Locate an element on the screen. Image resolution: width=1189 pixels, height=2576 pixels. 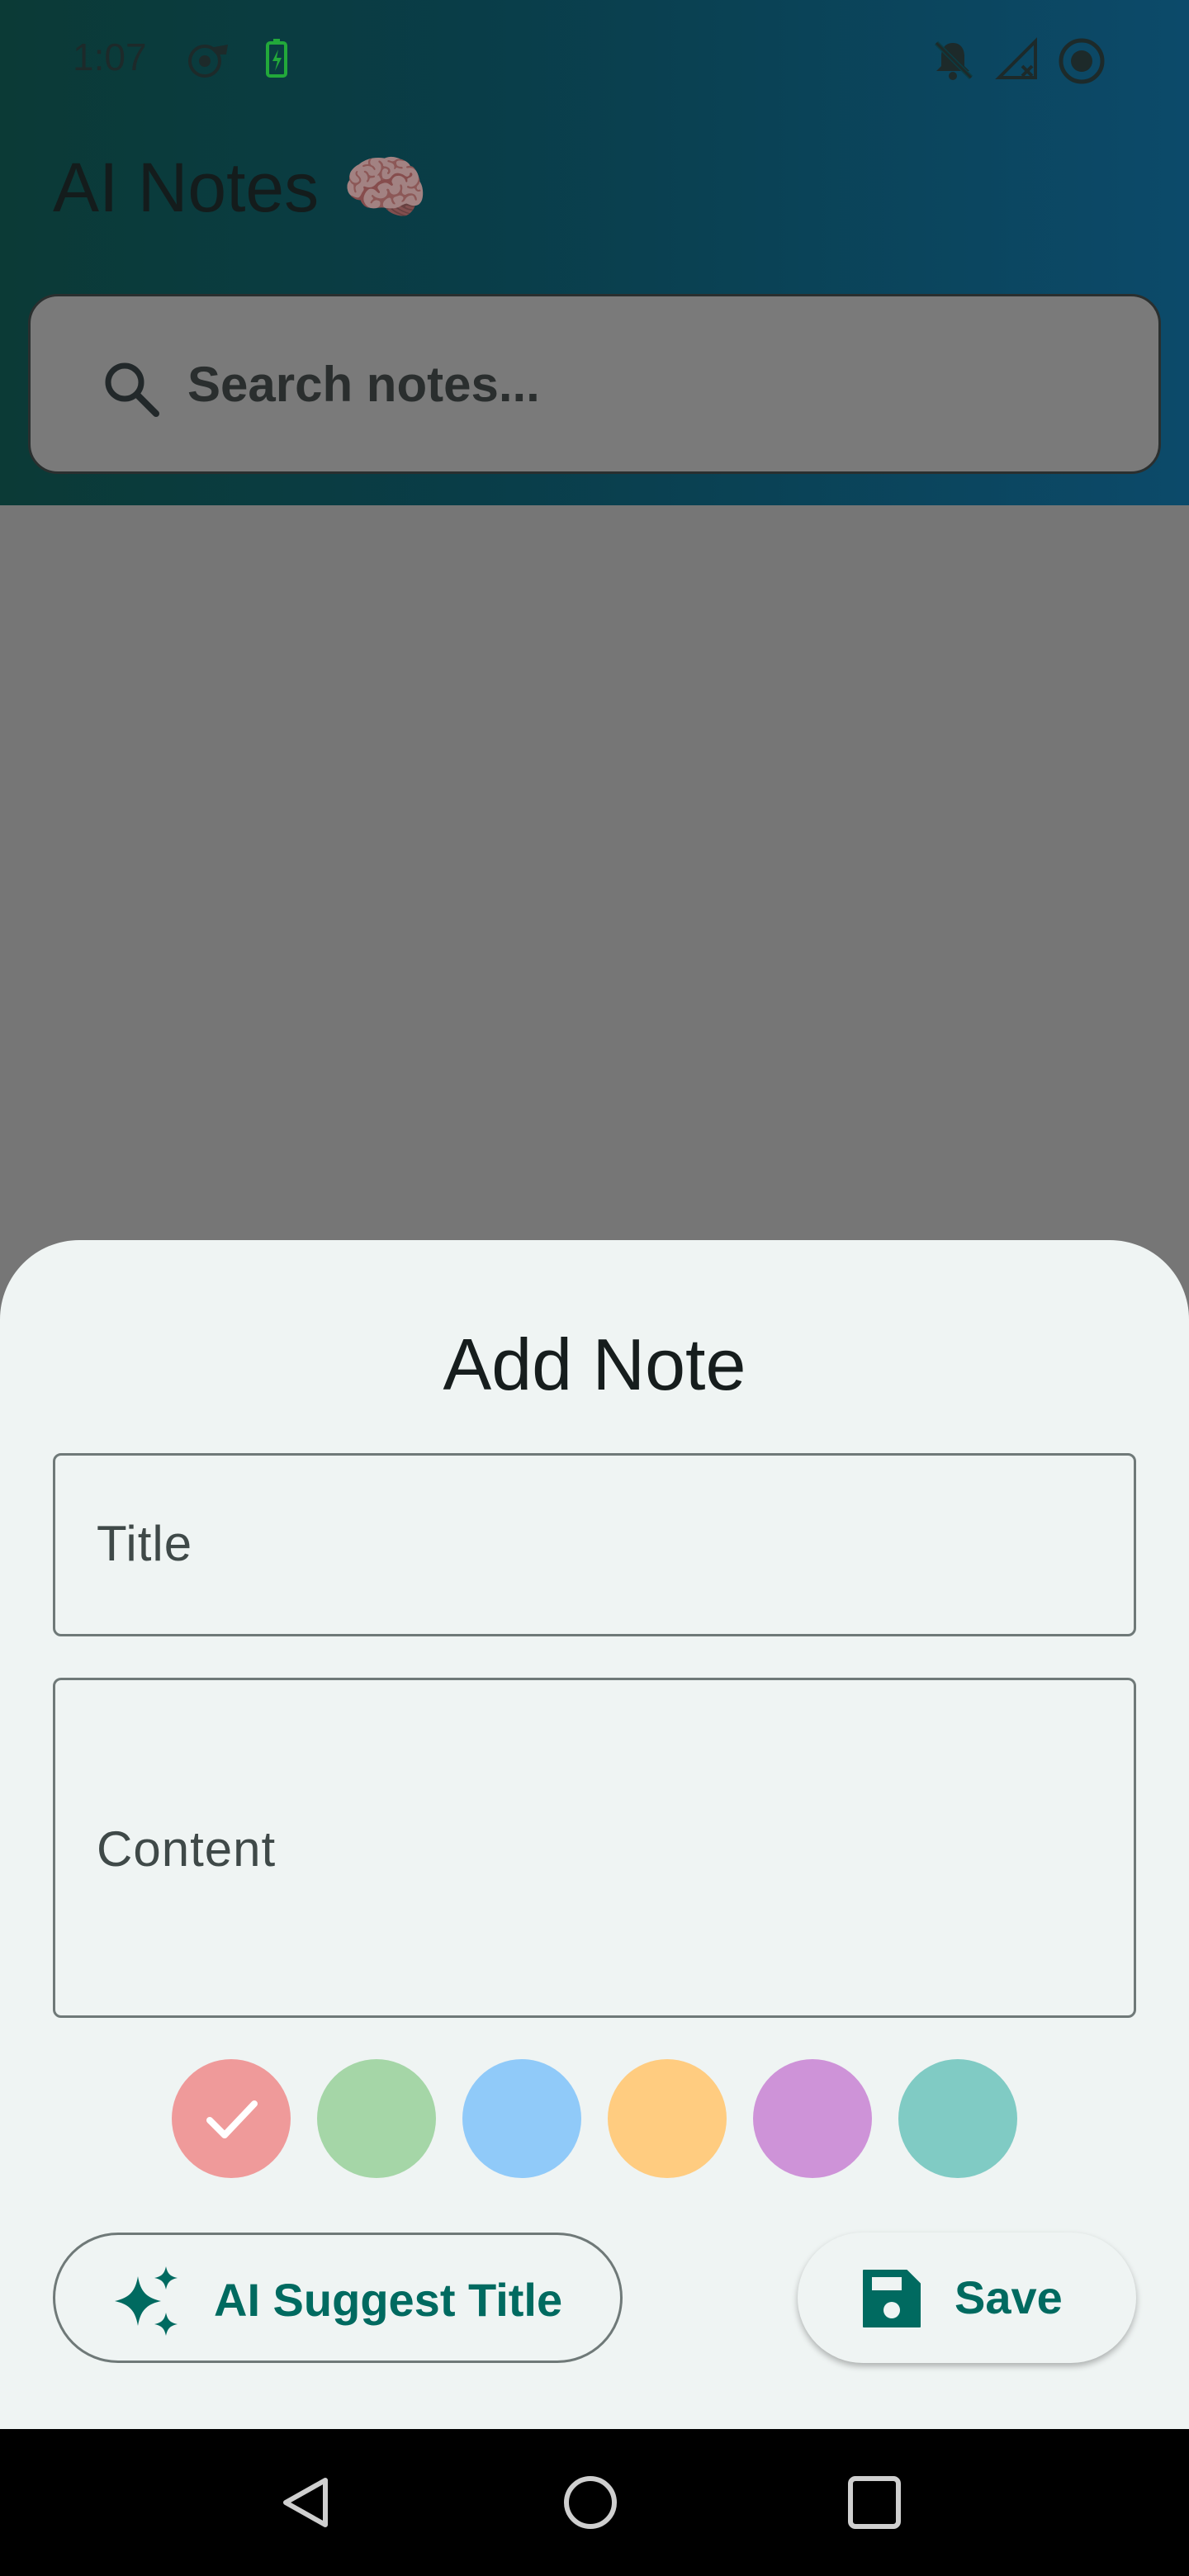
status-bar: 1:07 is located at coordinates (594, 62).